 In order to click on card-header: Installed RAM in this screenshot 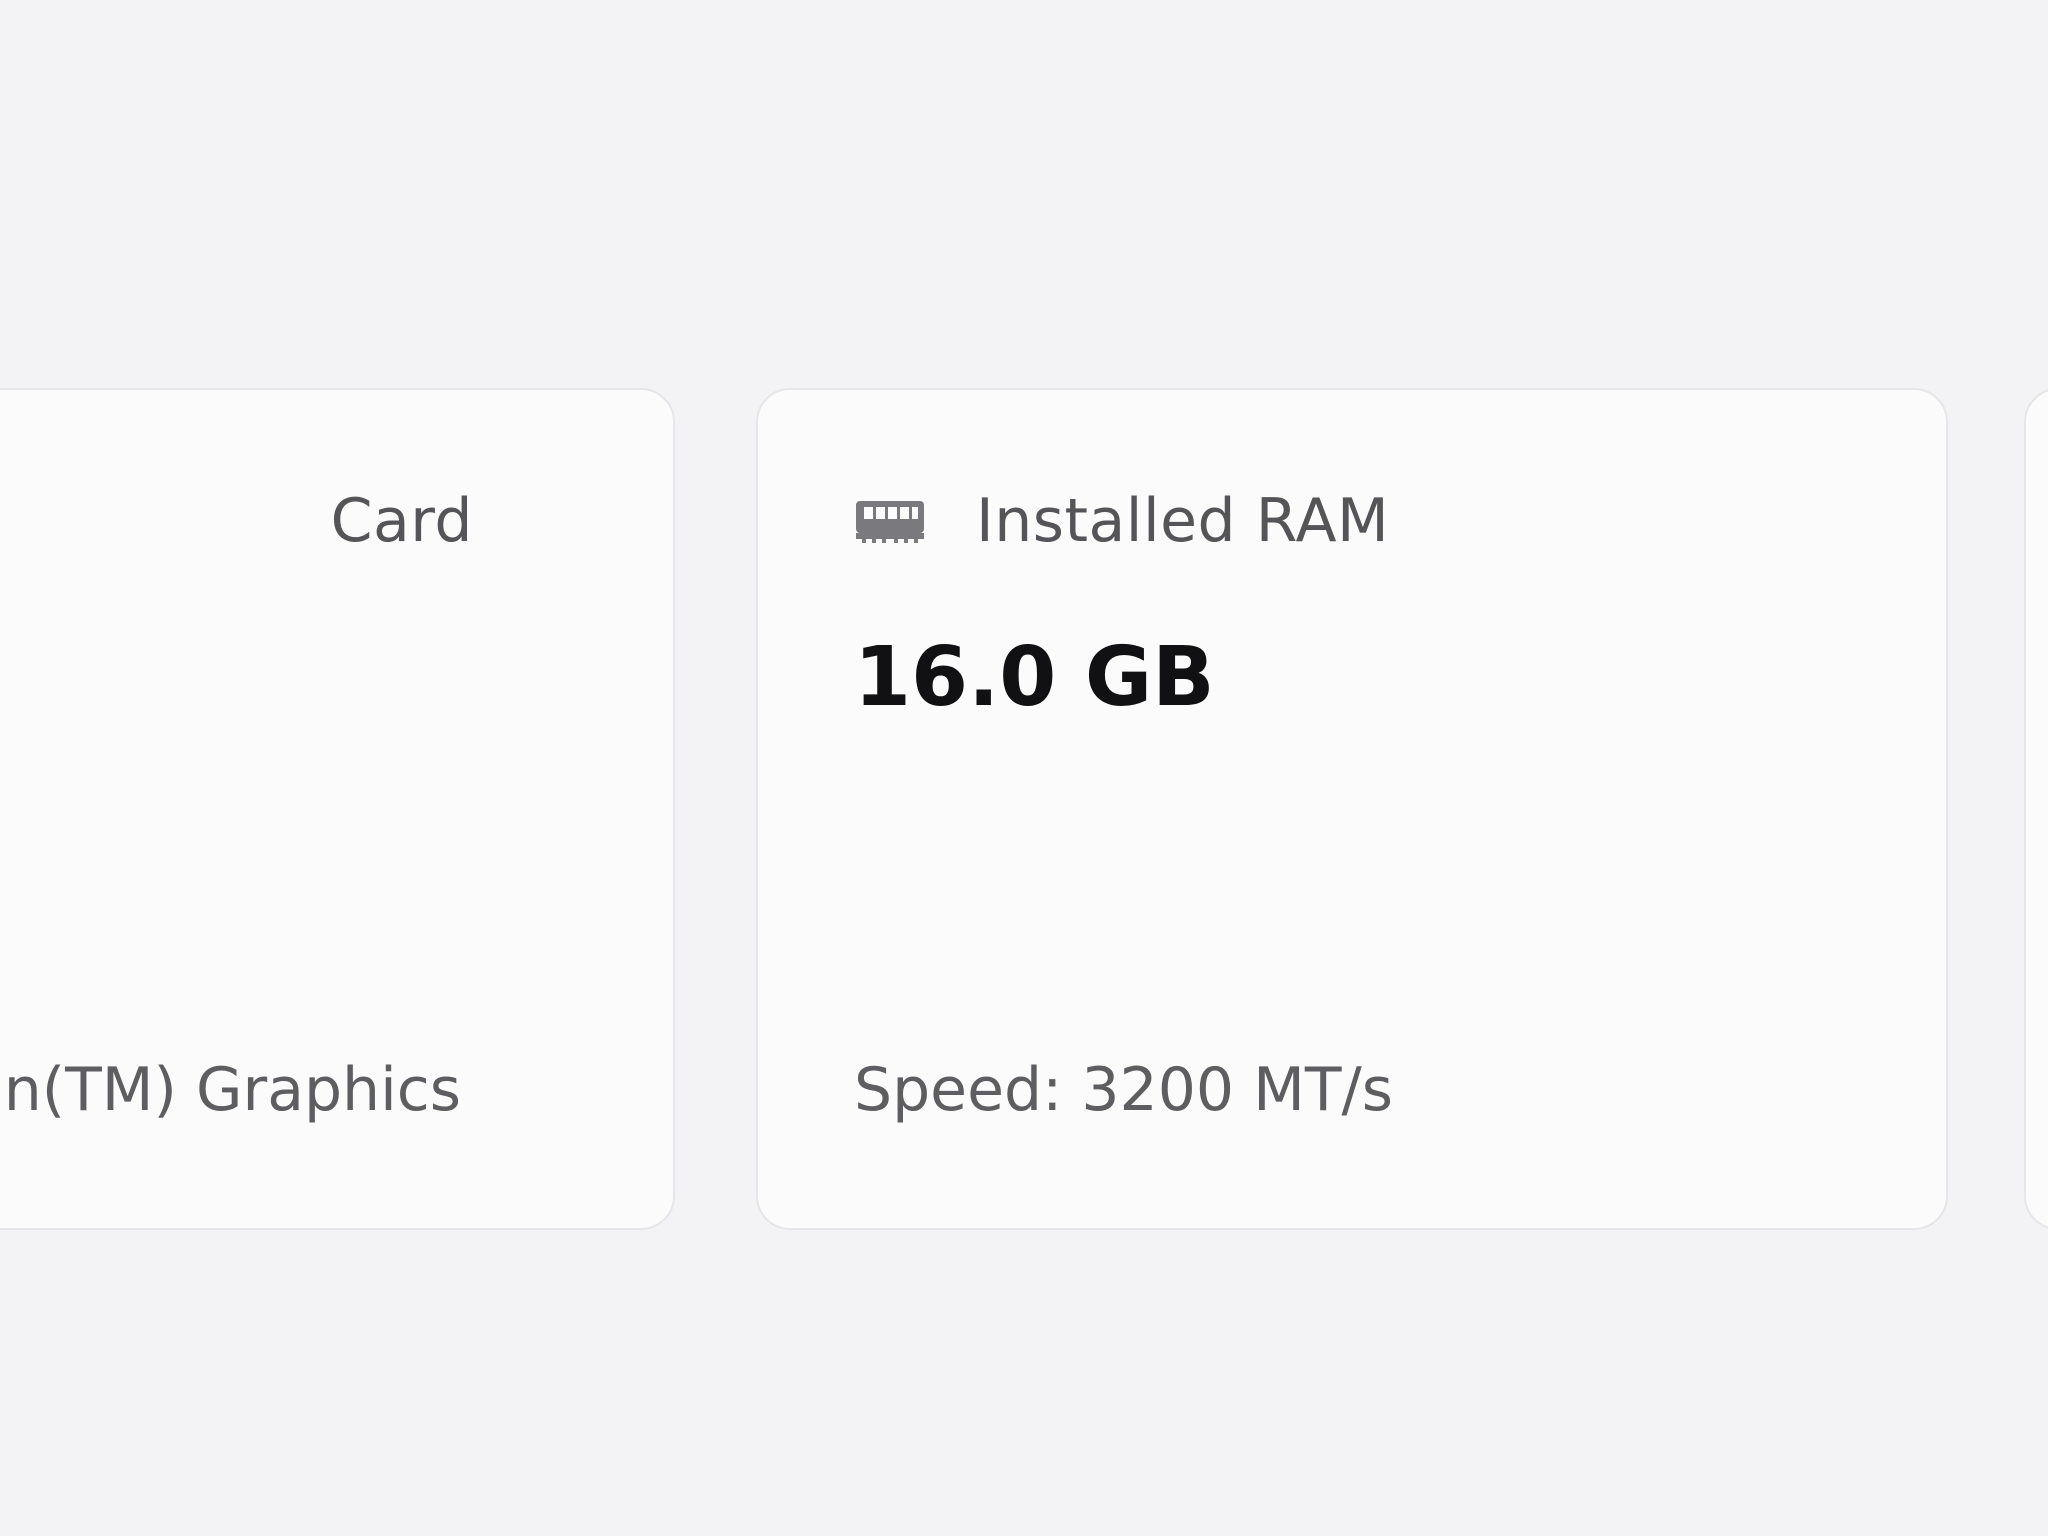, I will do `click(1121, 521)`.